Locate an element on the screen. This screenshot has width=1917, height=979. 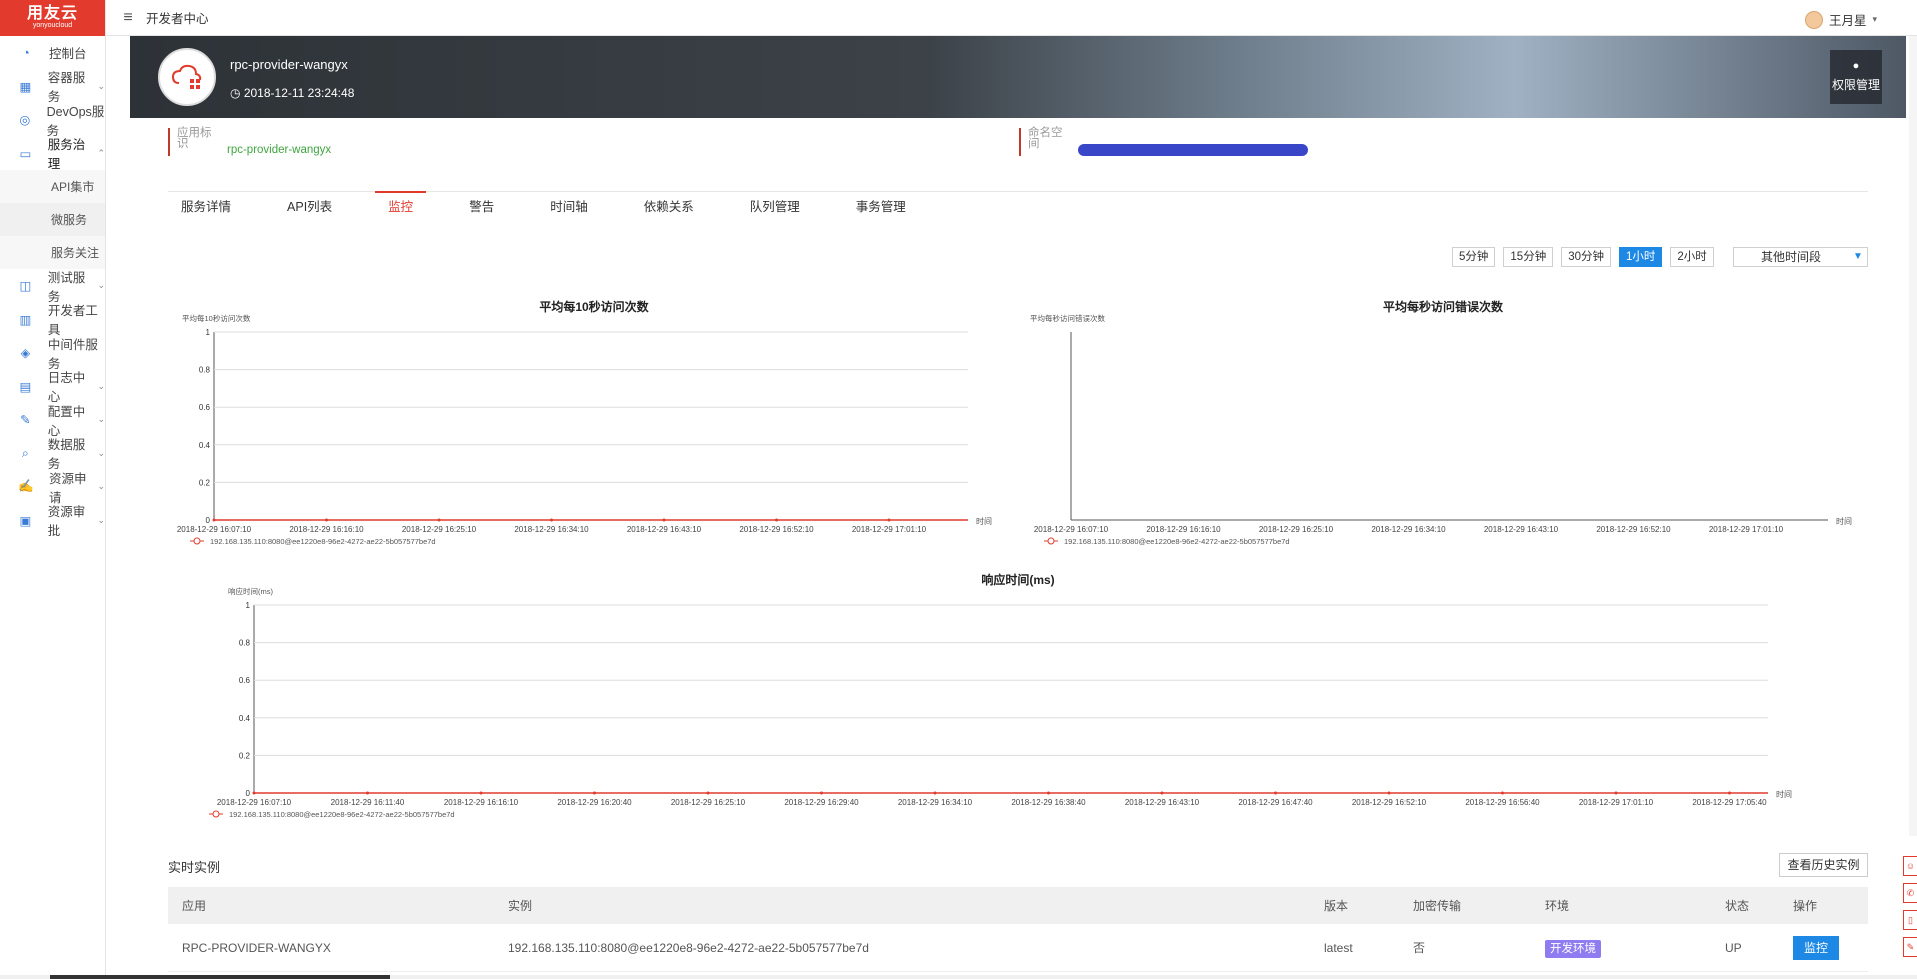
sidebar-item-label: 服务治理 is located at coordinates (66, 155).